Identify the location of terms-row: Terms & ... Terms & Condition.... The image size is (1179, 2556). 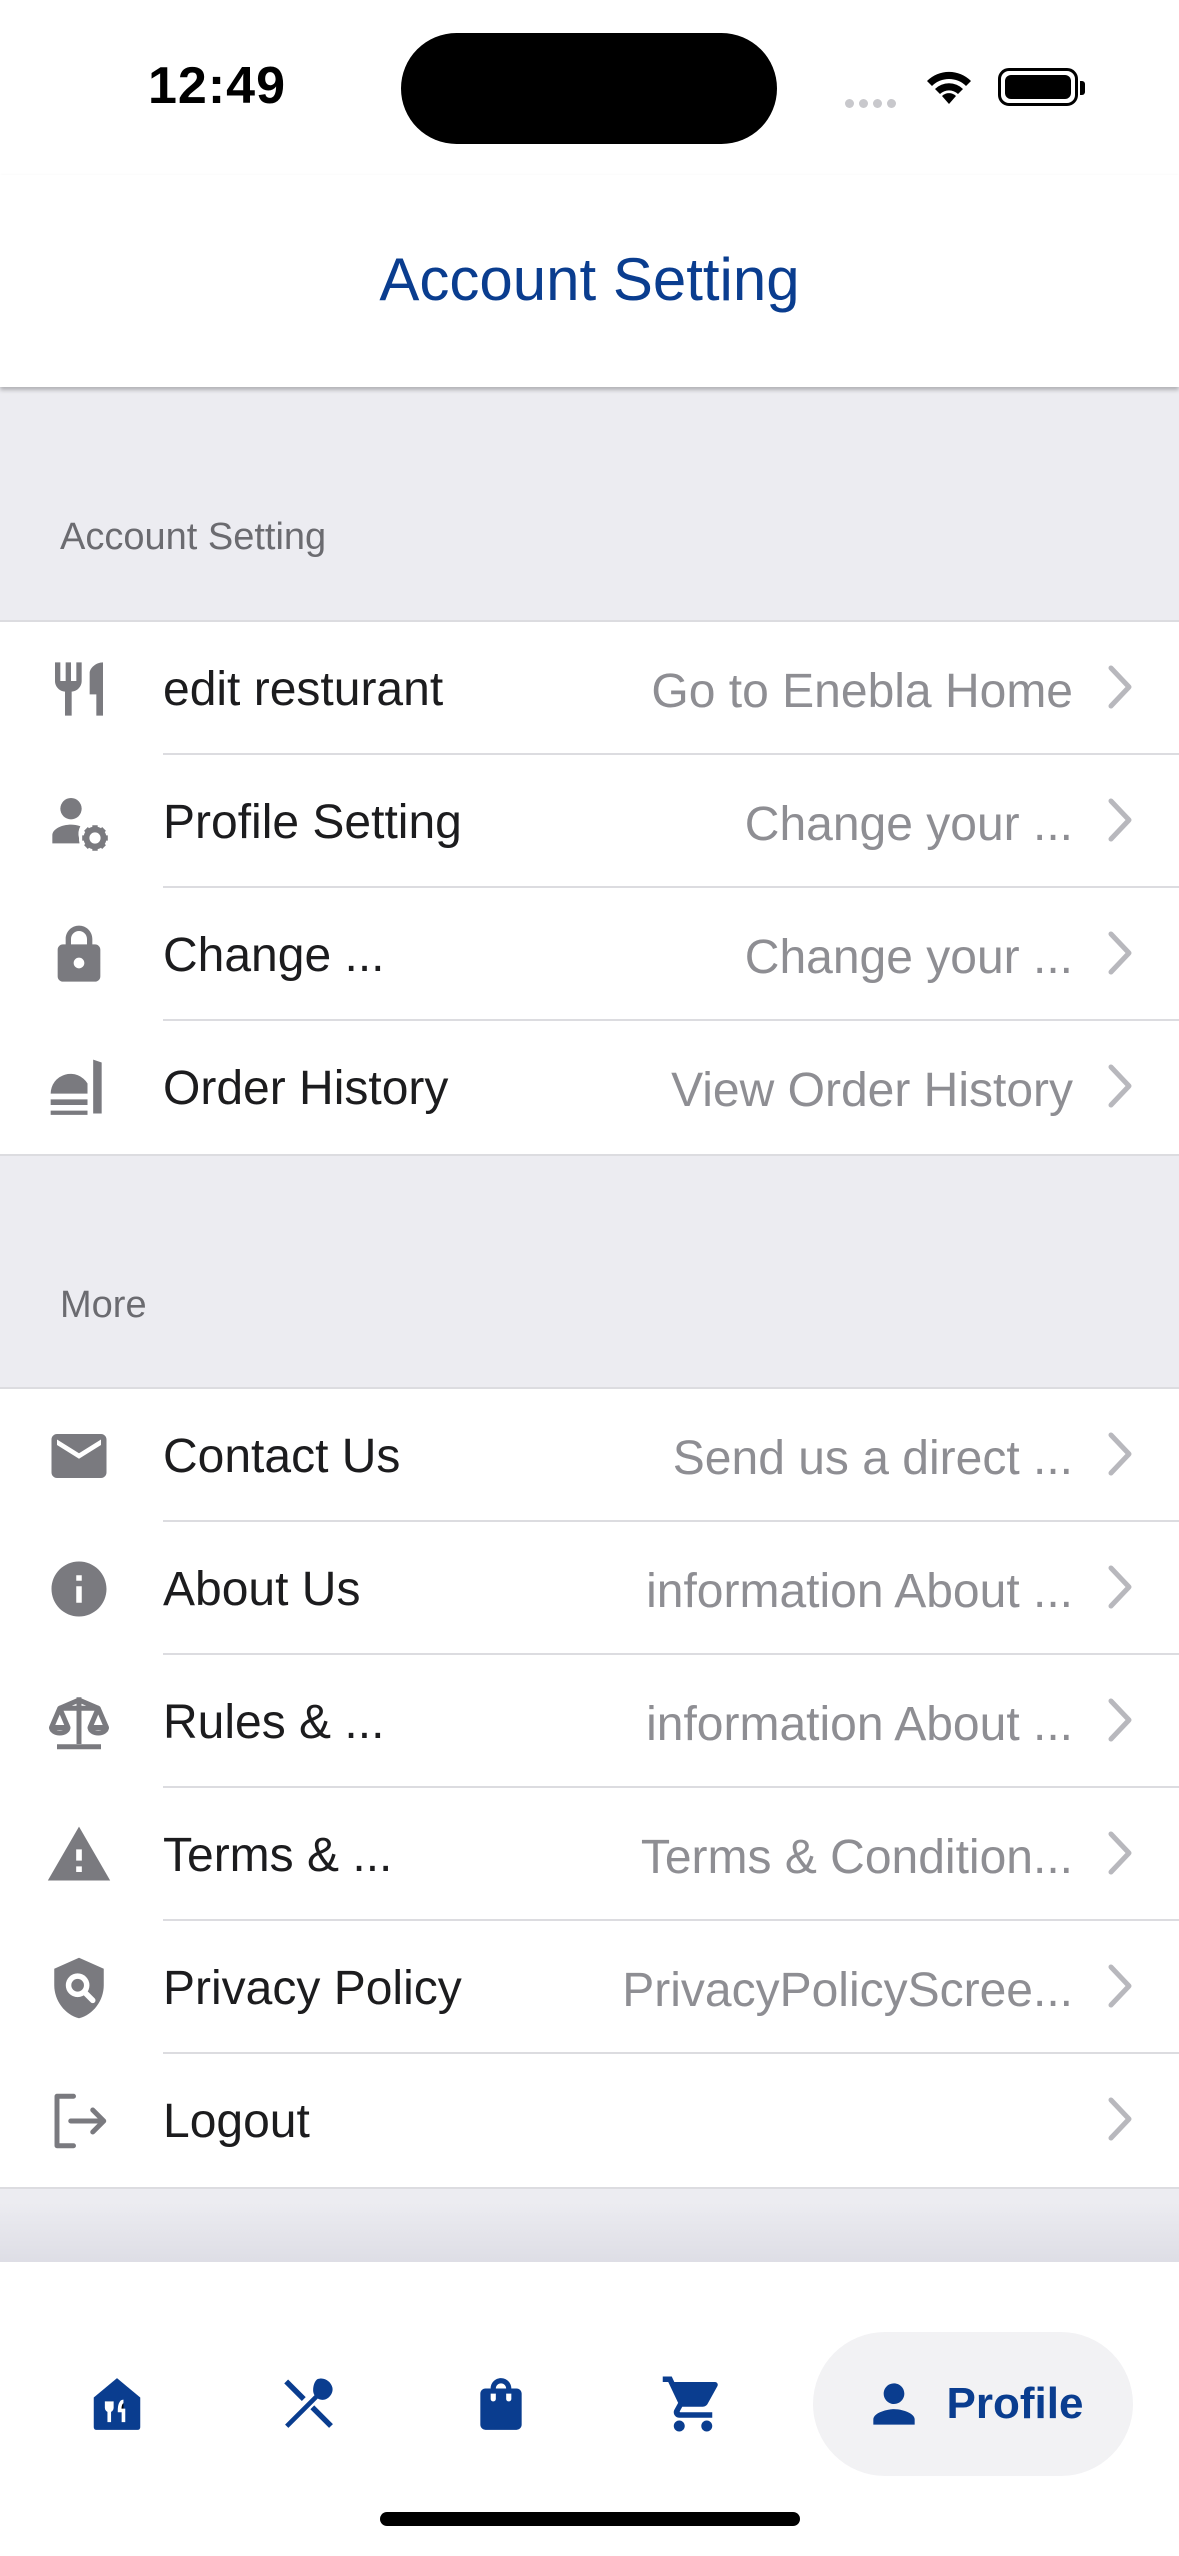
(589, 1854).